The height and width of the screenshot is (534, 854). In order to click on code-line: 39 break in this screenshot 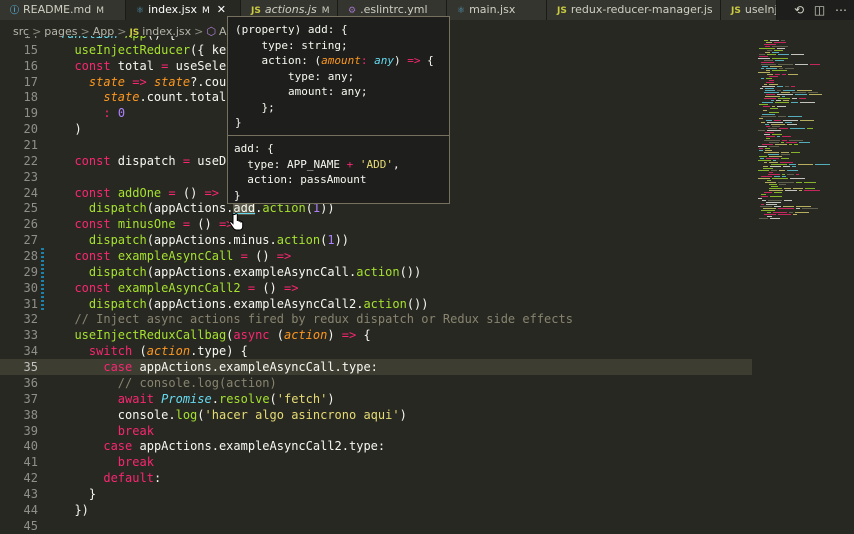, I will do `click(376, 431)`.